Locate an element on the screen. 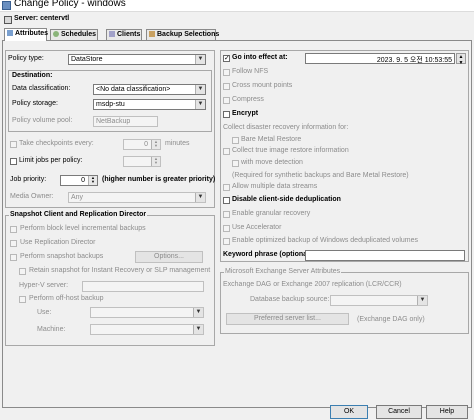  snapshot-group-label: Snapshot Client and Replication Director is located at coordinates (78, 214).